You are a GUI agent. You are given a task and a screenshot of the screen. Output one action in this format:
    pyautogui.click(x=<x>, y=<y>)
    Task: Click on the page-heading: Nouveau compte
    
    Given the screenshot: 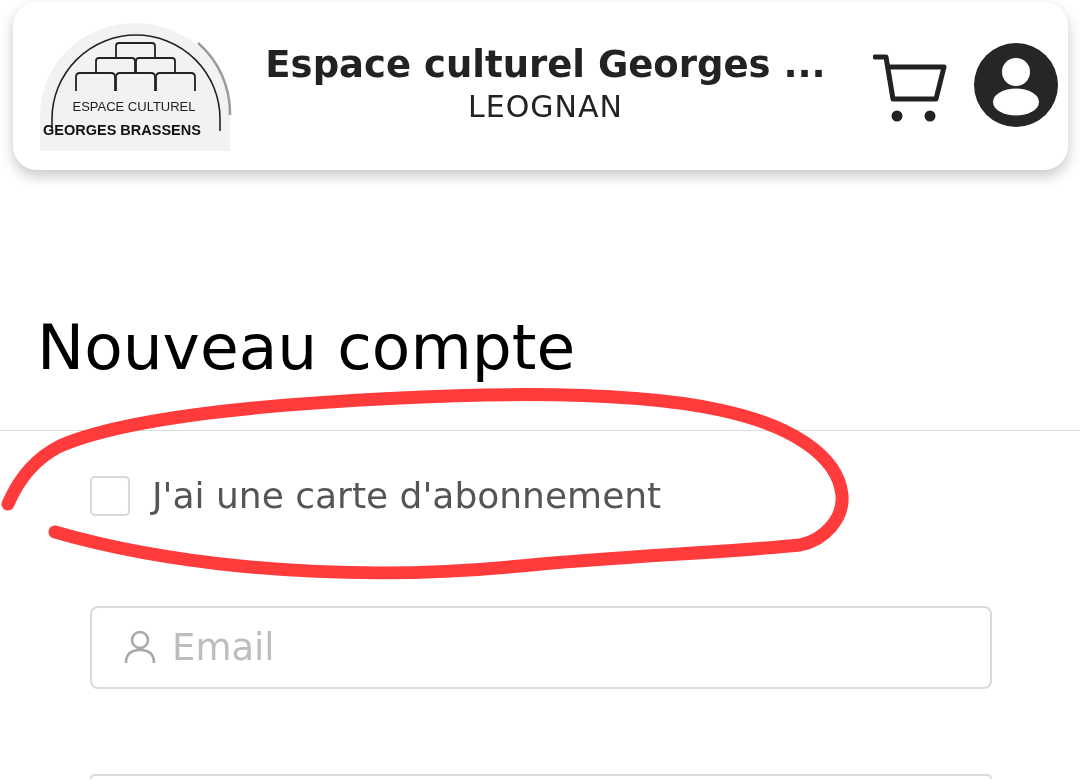 What is the action you would take?
    pyautogui.click(x=307, y=348)
    